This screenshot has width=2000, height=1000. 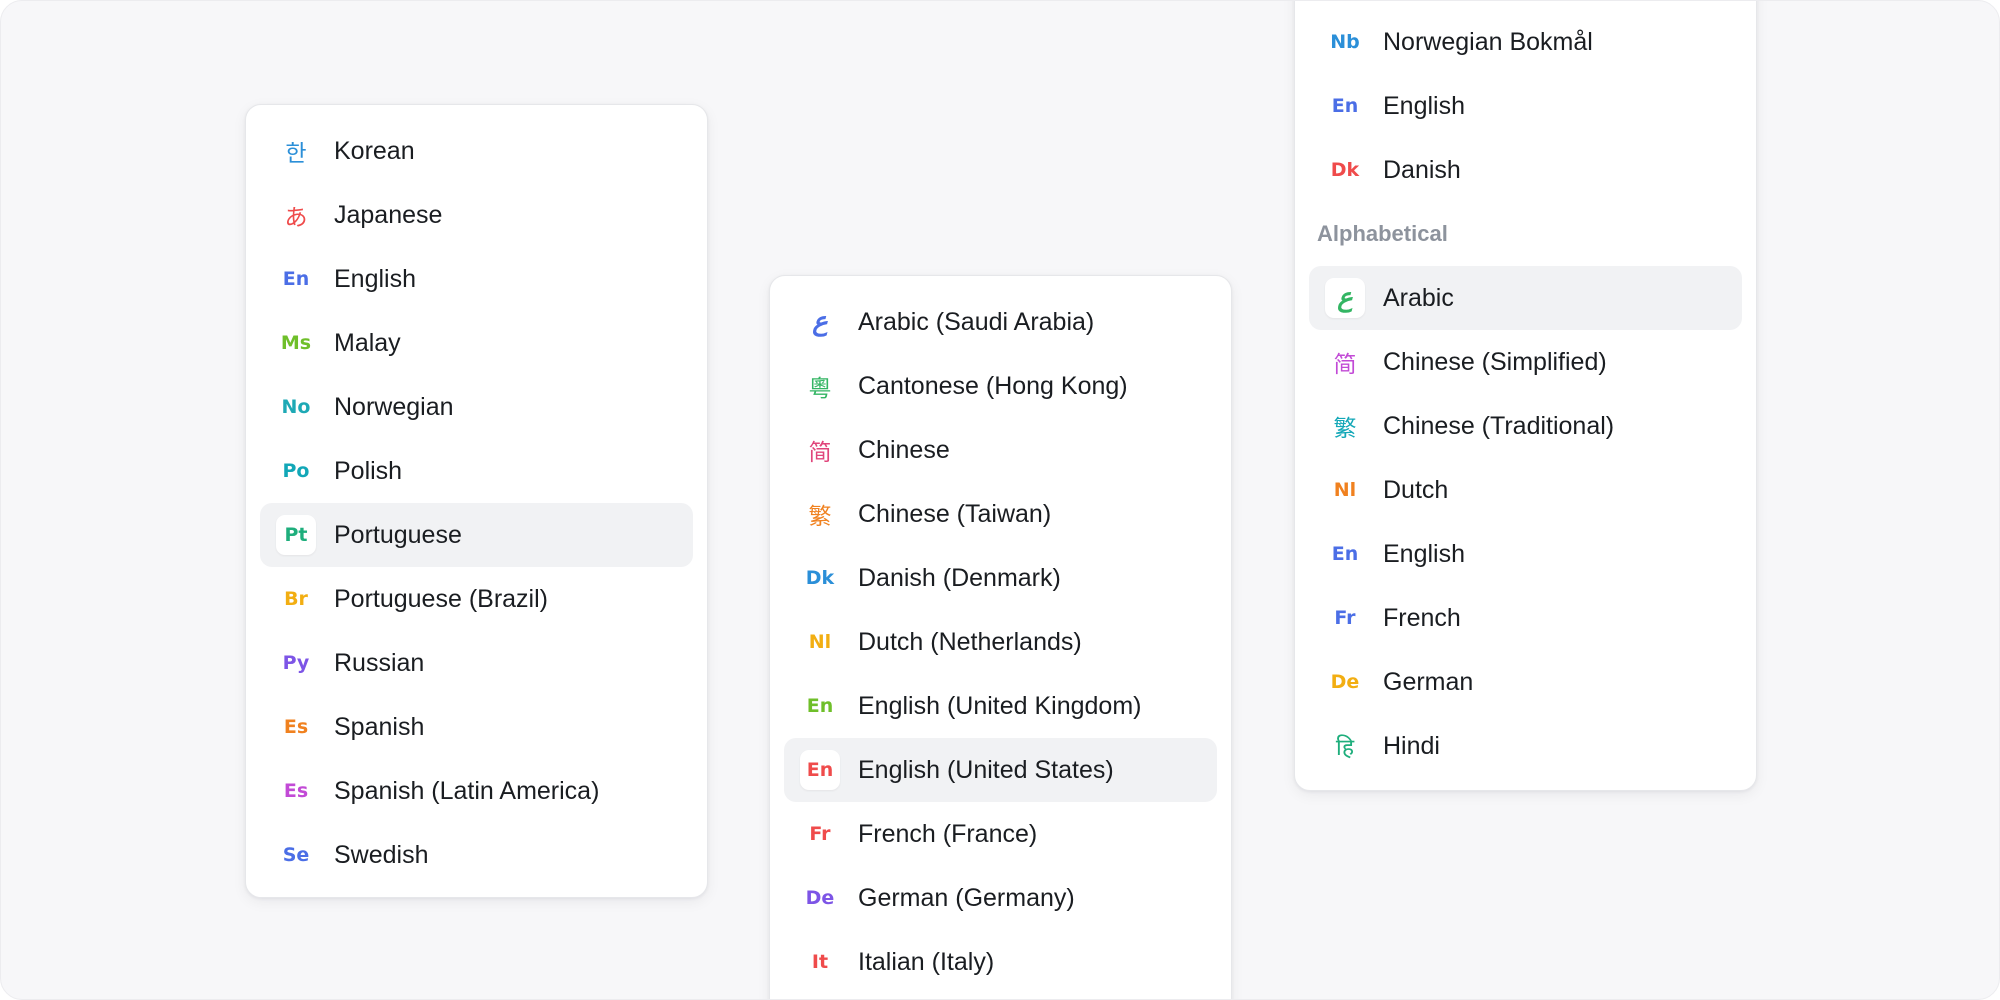 What do you see at coordinates (296, 535) in the screenshot?
I see `pt-code-icon: Pt` at bounding box center [296, 535].